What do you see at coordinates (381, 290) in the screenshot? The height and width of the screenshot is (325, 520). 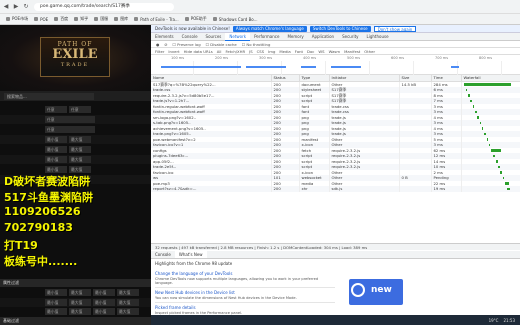 I see `new-label: new` at bounding box center [381, 290].